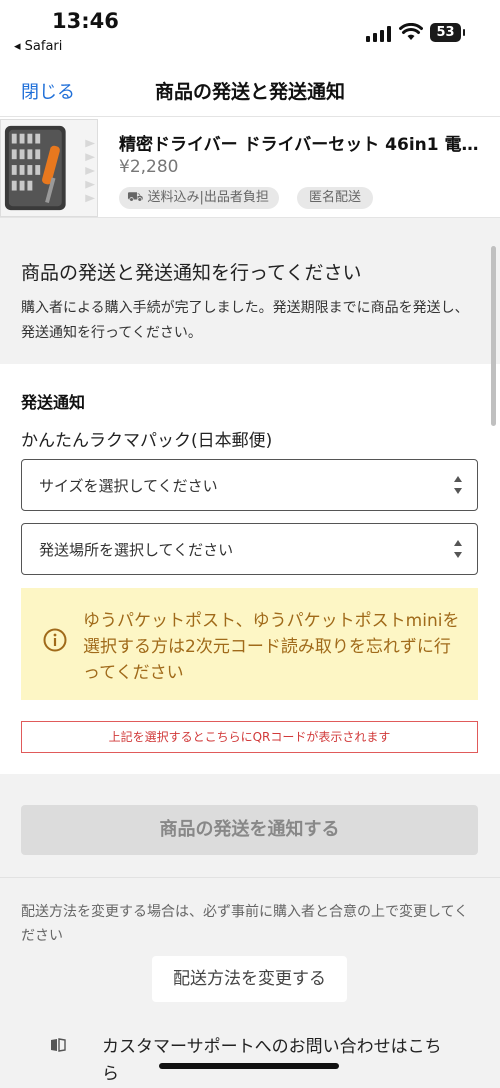 The image size is (500, 1088). What do you see at coordinates (128, 486) in the screenshot?
I see `size-select-value: サイズを選択してください` at bounding box center [128, 486].